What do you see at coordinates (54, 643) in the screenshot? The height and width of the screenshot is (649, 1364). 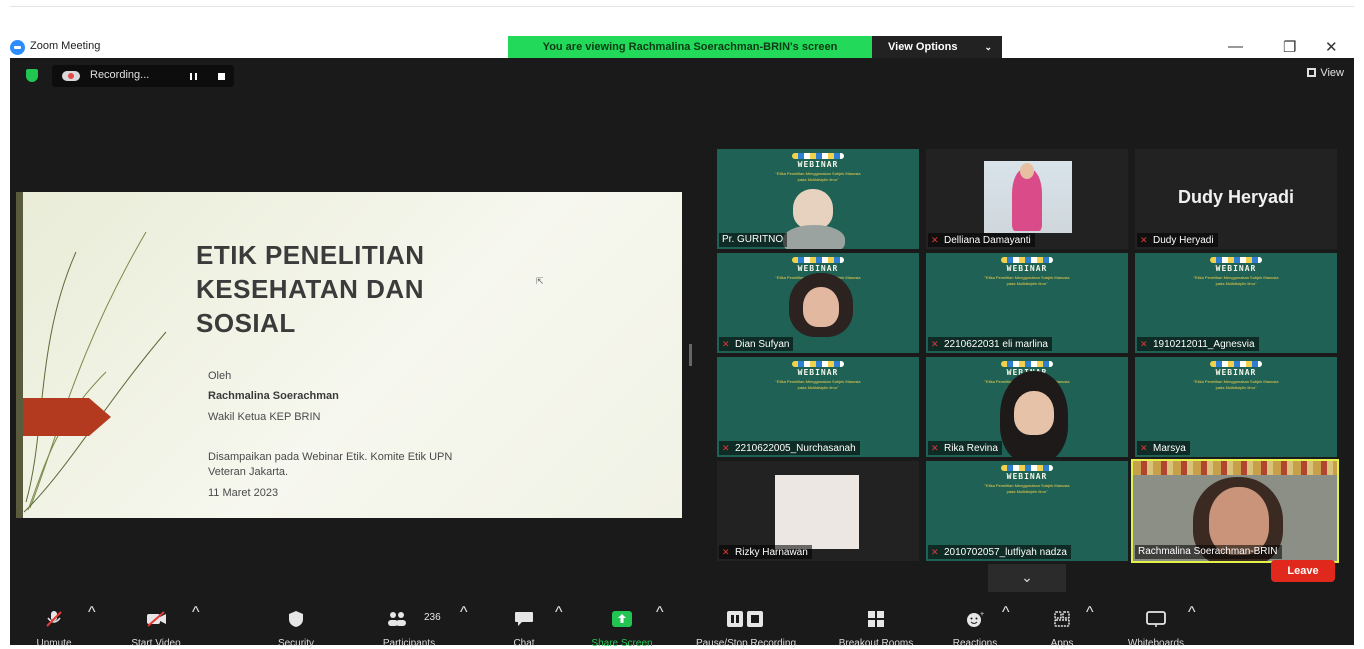 I see `unmute-label: Unmute` at bounding box center [54, 643].